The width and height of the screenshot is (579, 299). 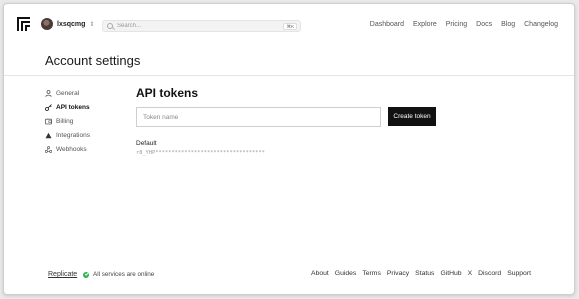 I want to click on sidebar-item-label: General, so click(x=68, y=93).